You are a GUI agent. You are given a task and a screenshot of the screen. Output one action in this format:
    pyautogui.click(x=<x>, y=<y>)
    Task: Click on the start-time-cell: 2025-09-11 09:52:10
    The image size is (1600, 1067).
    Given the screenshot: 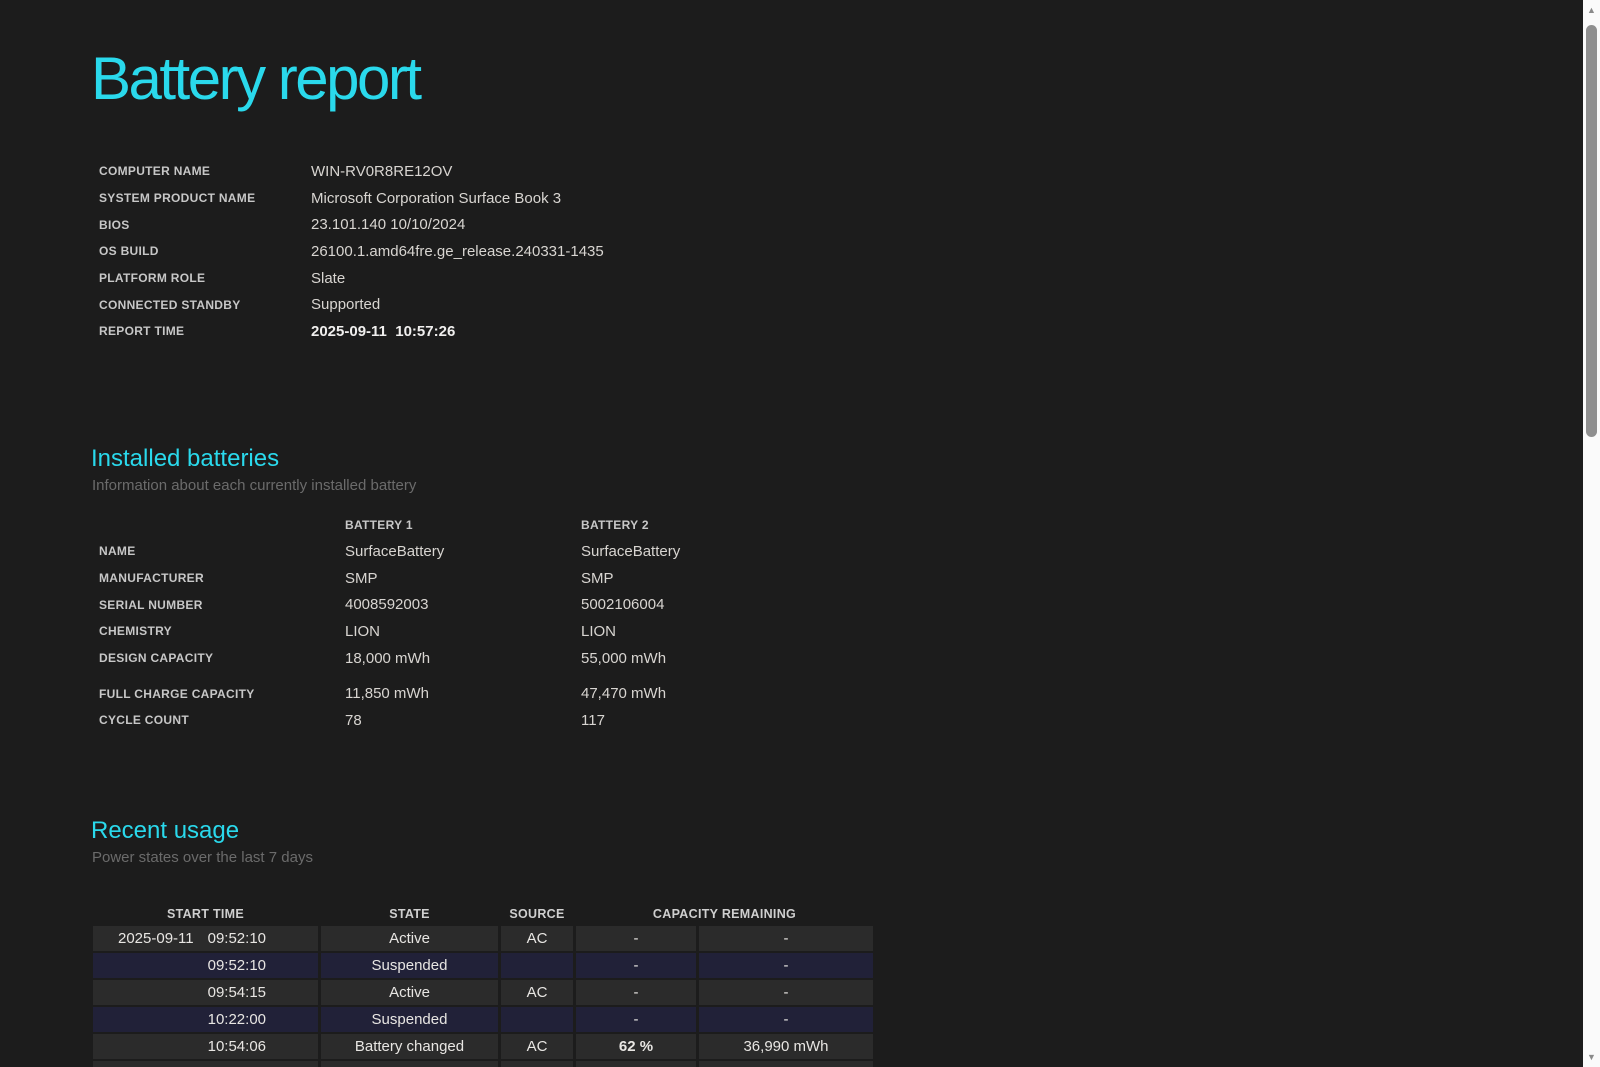 What is the action you would take?
    pyautogui.click(x=205, y=938)
    